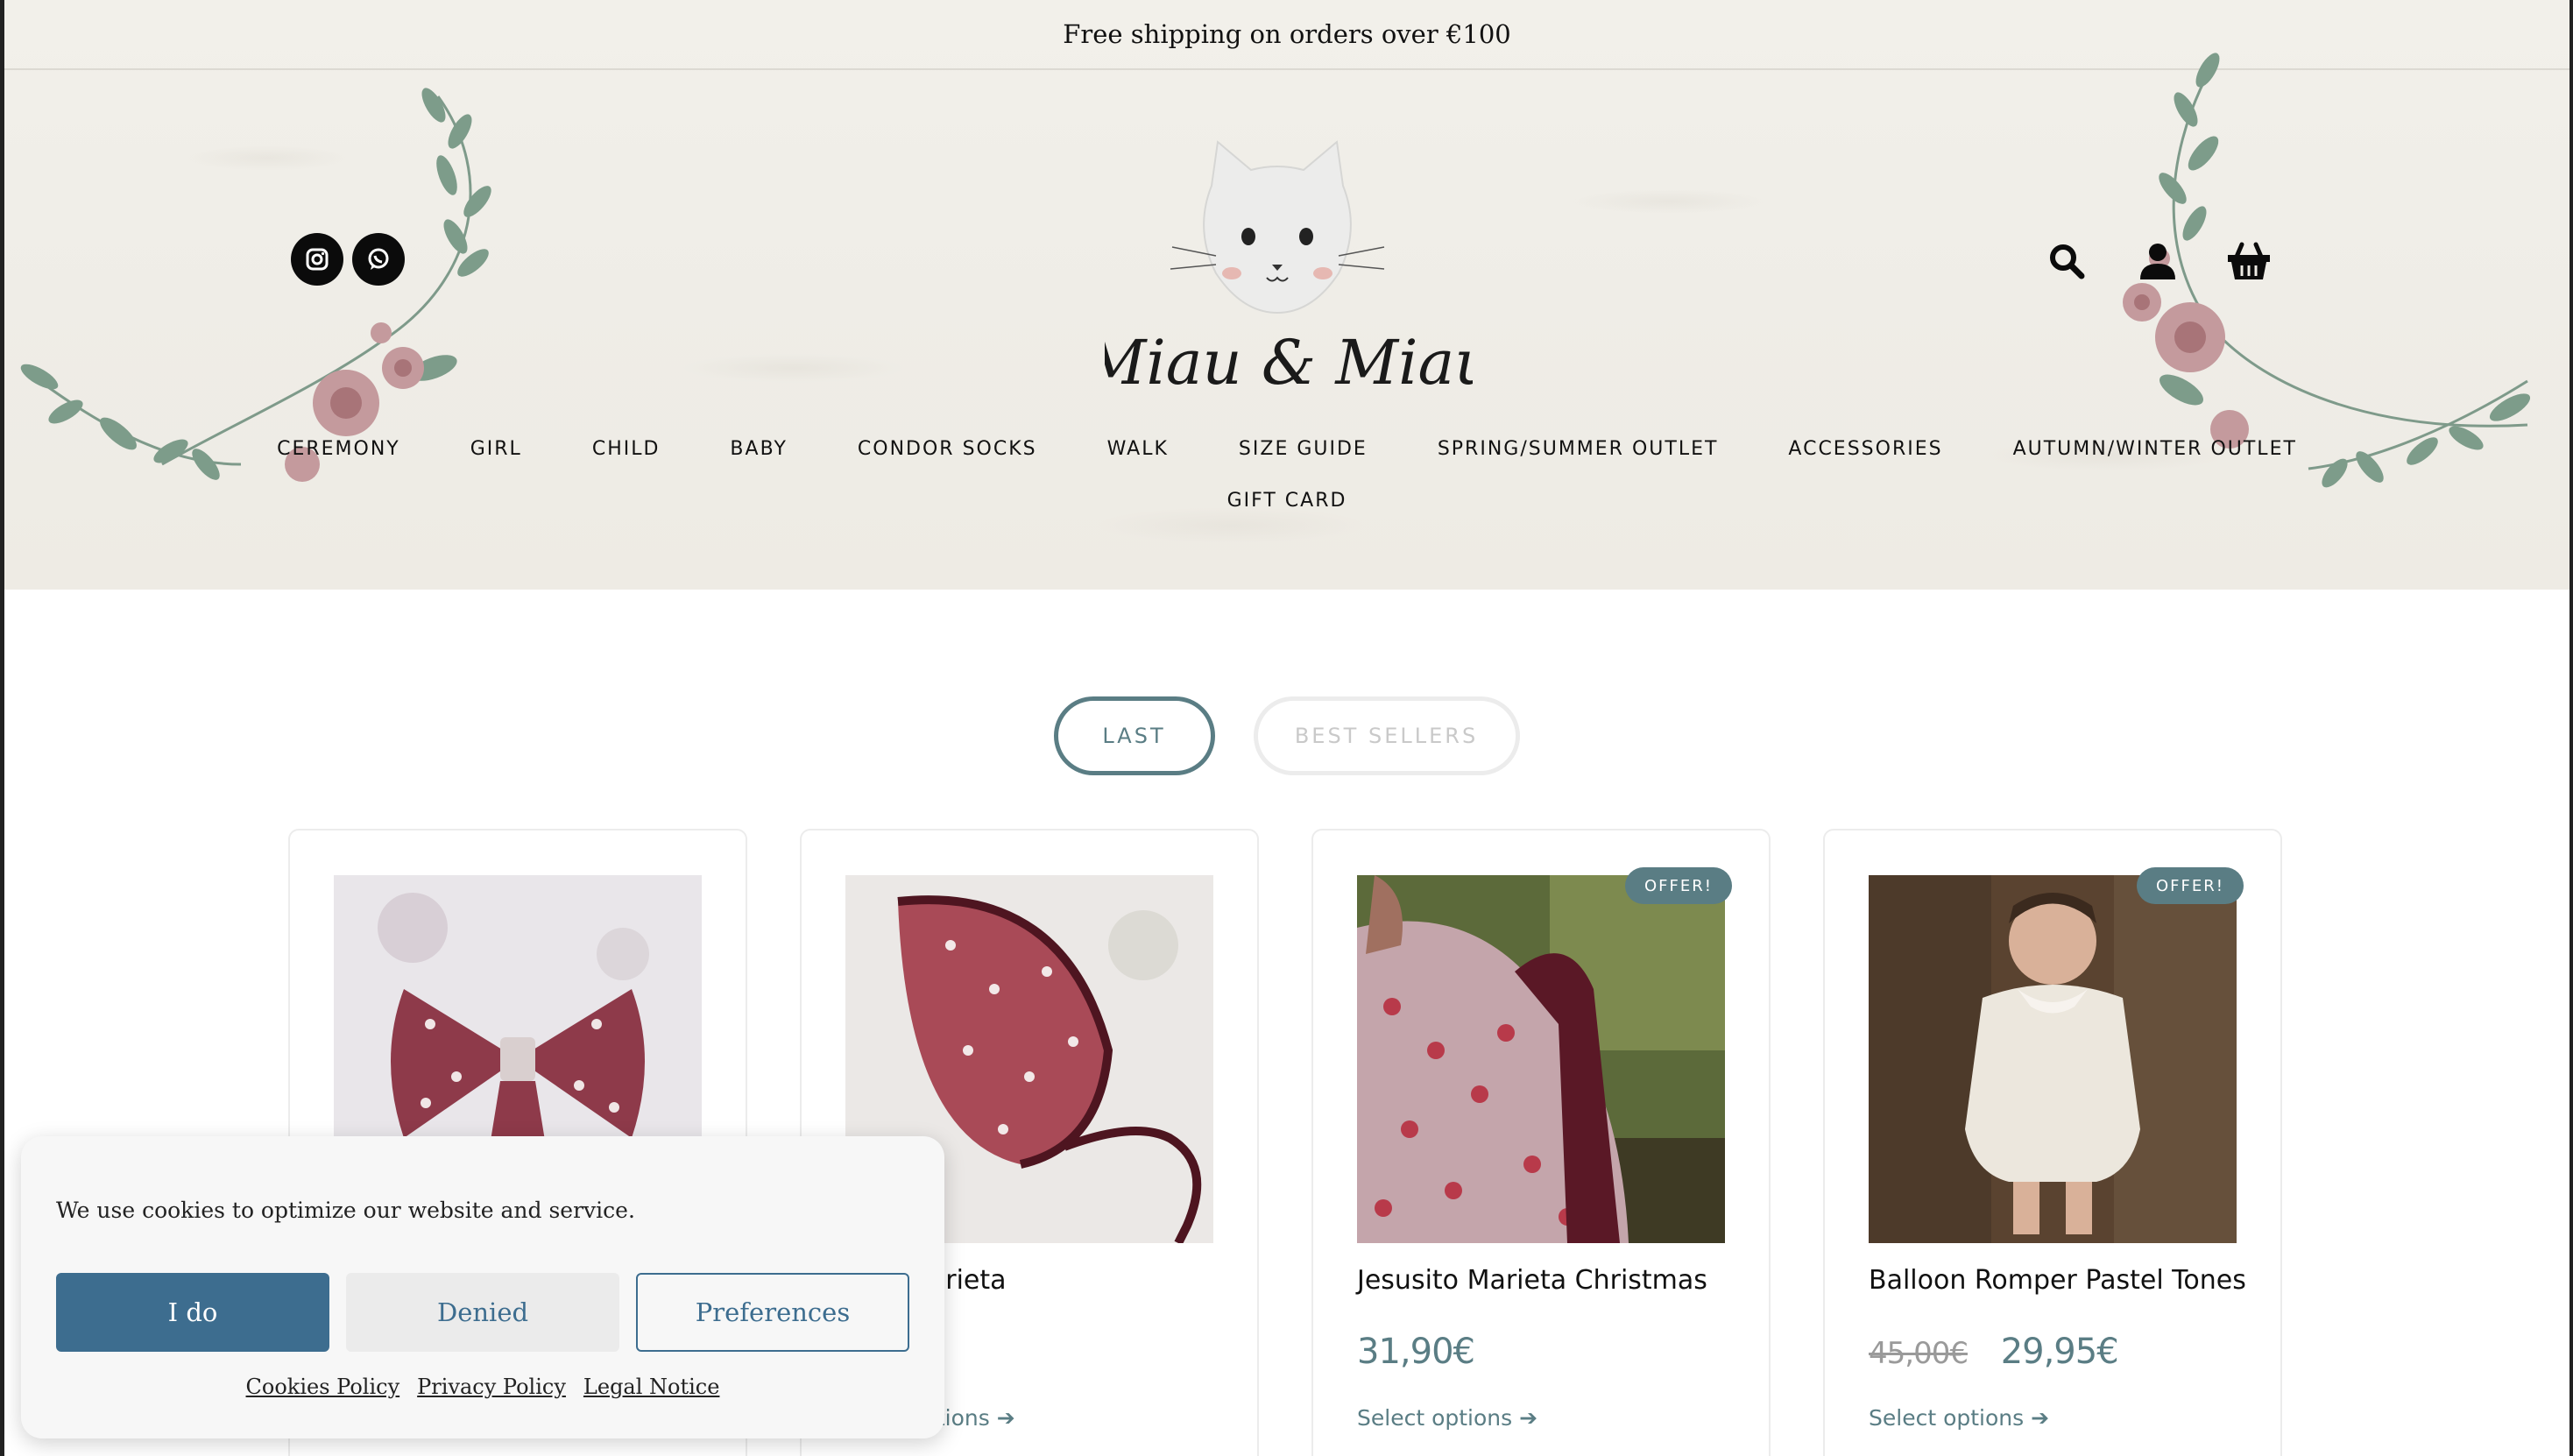 The image size is (2573, 1456). Describe the element at coordinates (1579, 449) in the screenshot. I see `nav-item-spring-summer-outlet: SPRING/SUMMER OUTLET` at that location.